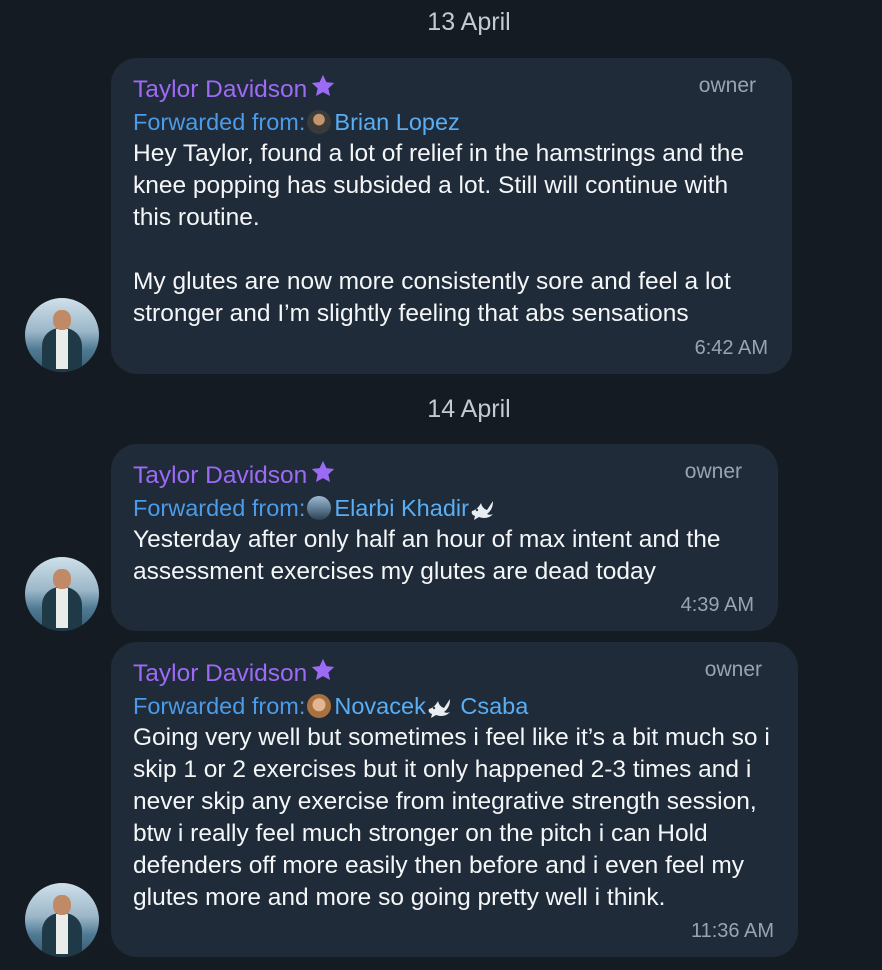  What do you see at coordinates (454, 706) in the screenshot?
I see `forwarded-header: Forwarded from: Novacek Csaba` at bounding box center [454, 706].